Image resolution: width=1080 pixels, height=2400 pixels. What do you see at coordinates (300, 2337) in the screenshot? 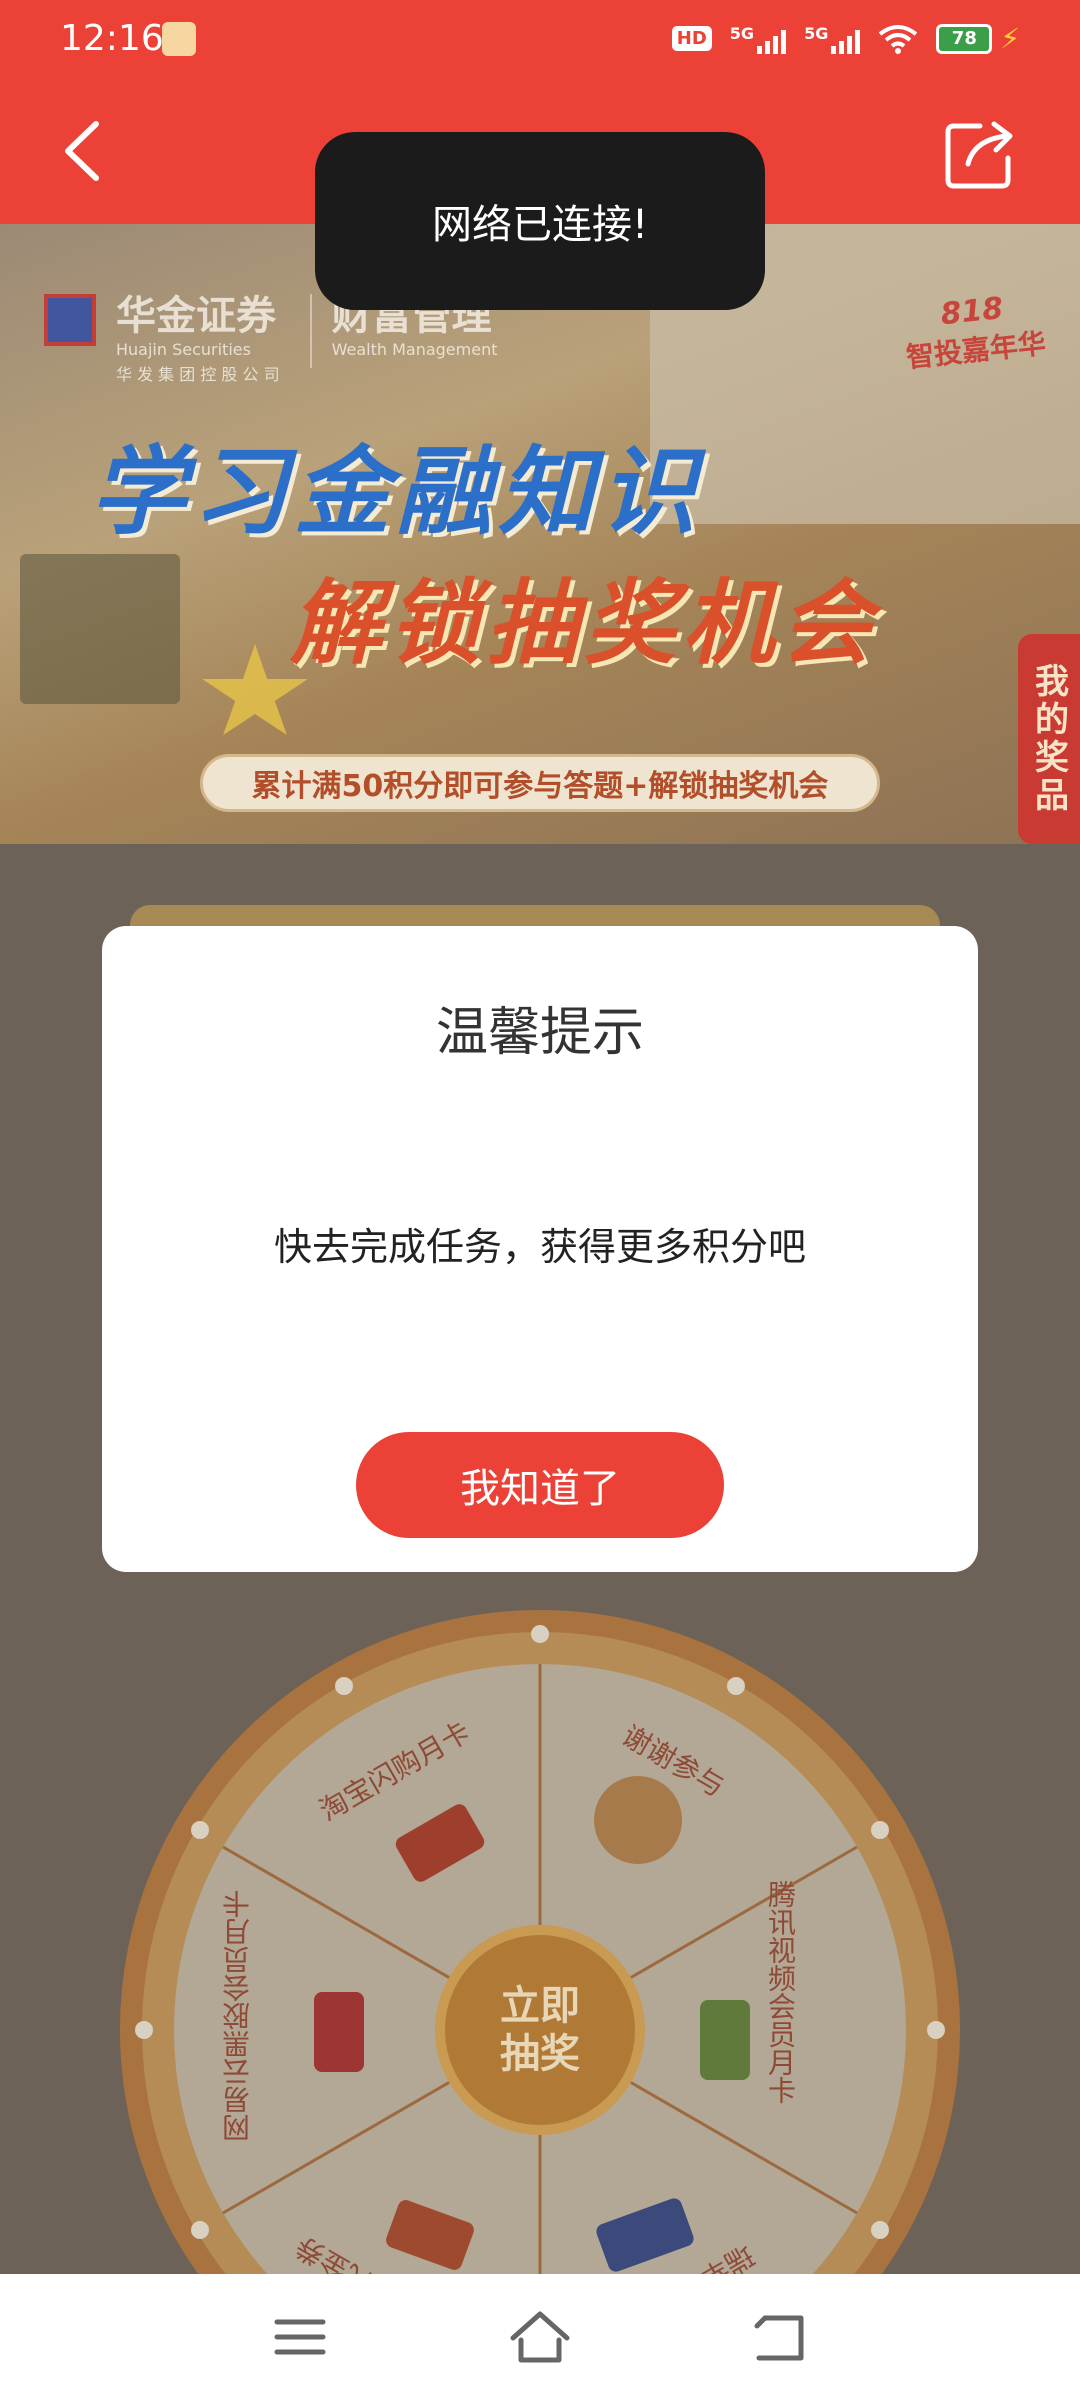
I see `menu-icon` at bounding box center [300, 2337].